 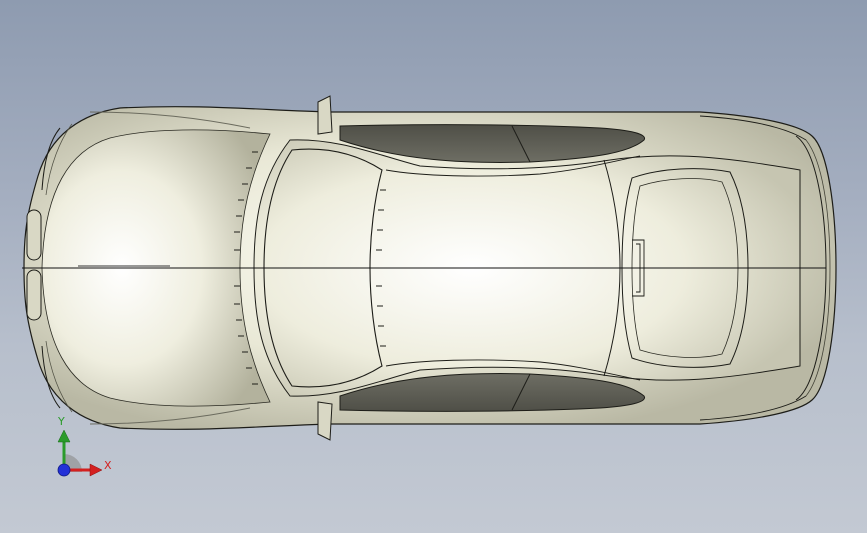 What do you see at coordinates (34, 235) in the screenshot?
I see `headlight-left` at bounding box center [34, 235].